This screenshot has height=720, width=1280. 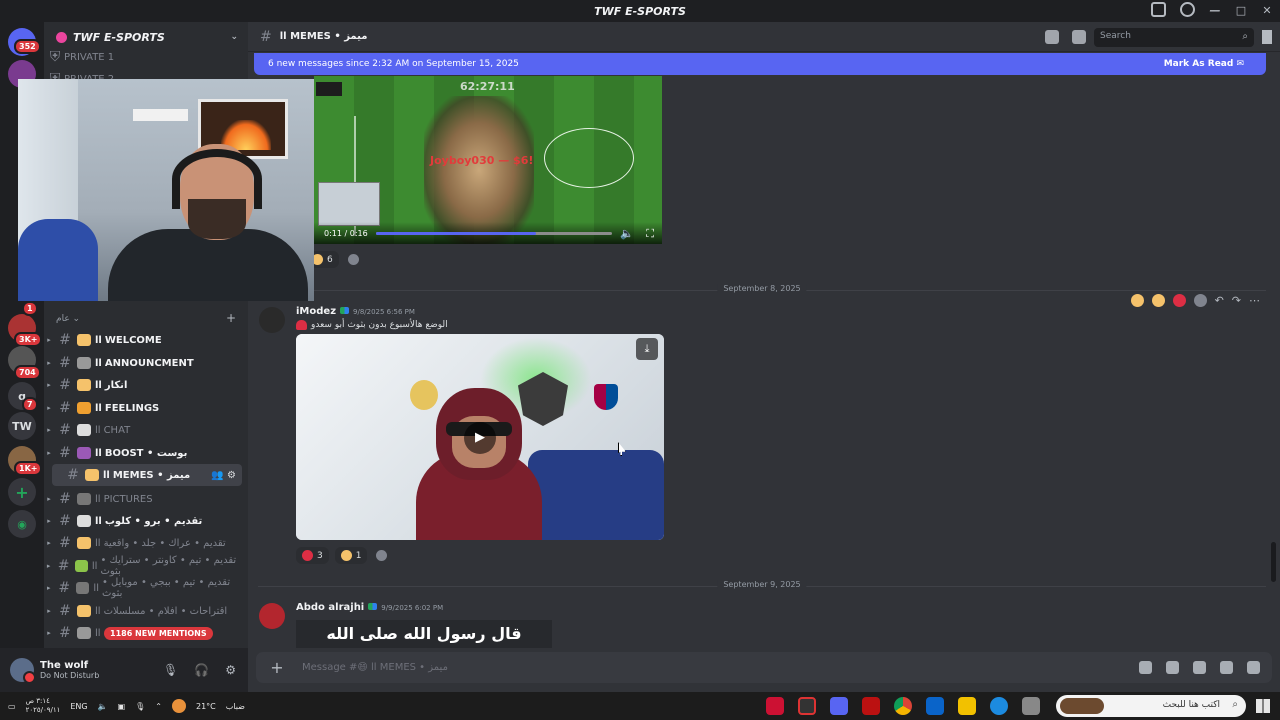 I want to click on reaction-pill: 1, so click(x=351, y=555).